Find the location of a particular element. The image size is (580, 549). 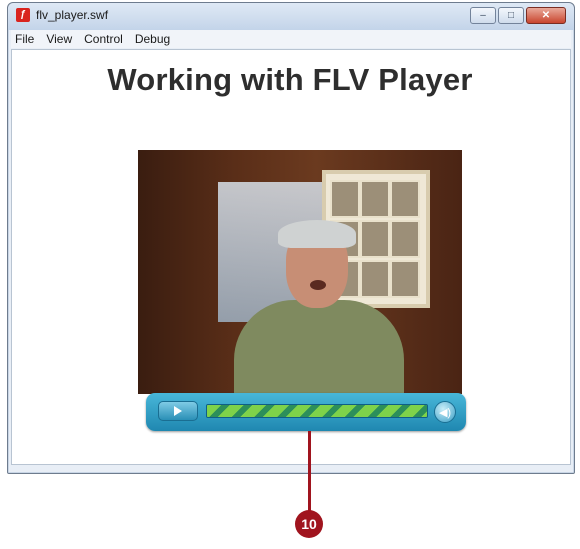

video-person-mouth is located at coordinates (318, 285).